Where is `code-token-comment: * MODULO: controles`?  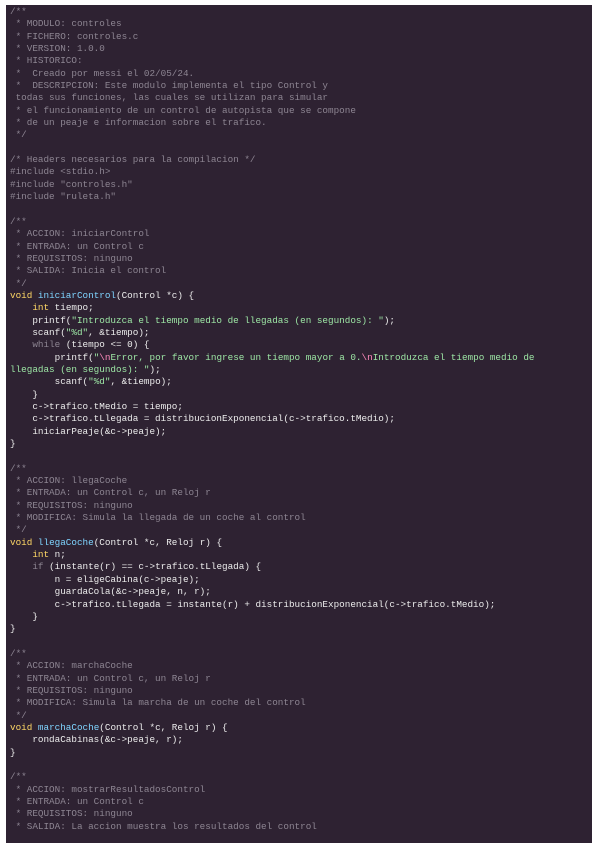
code-token-comment: * MODULO: controles is located at coordinates (66, 24).